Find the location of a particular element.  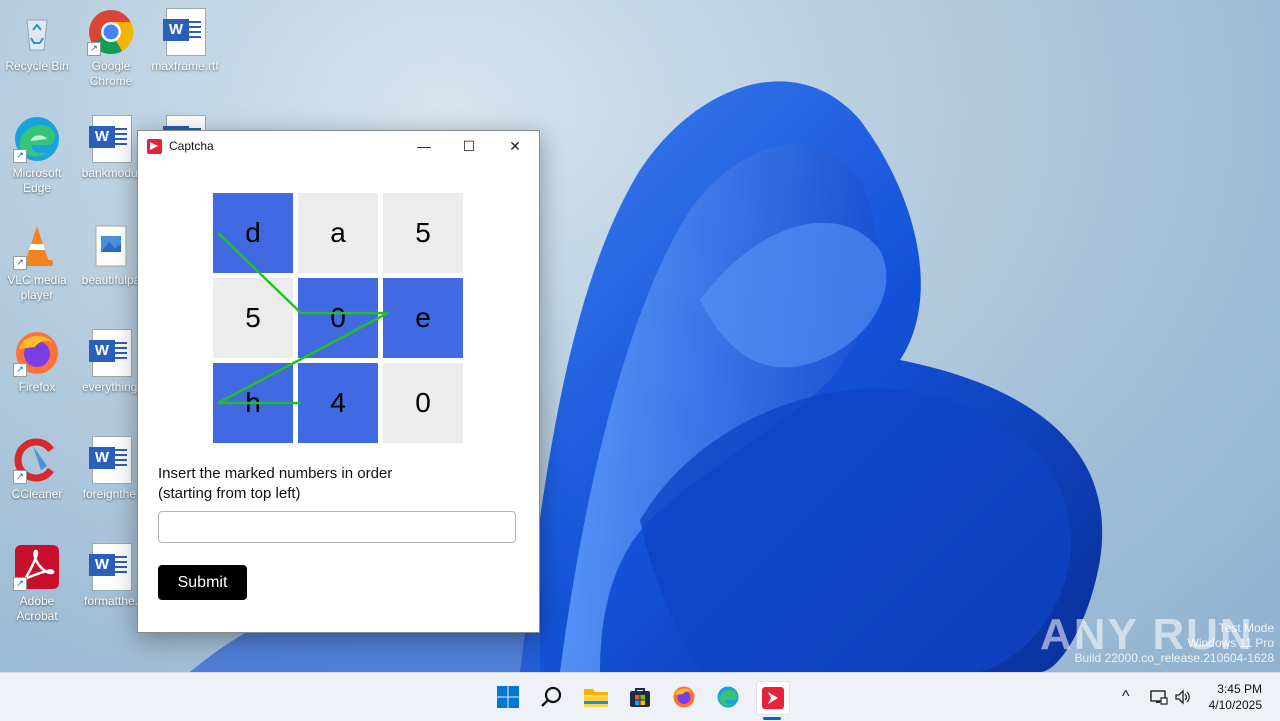

window-title: Captcha is located at coordinates (191, 146).